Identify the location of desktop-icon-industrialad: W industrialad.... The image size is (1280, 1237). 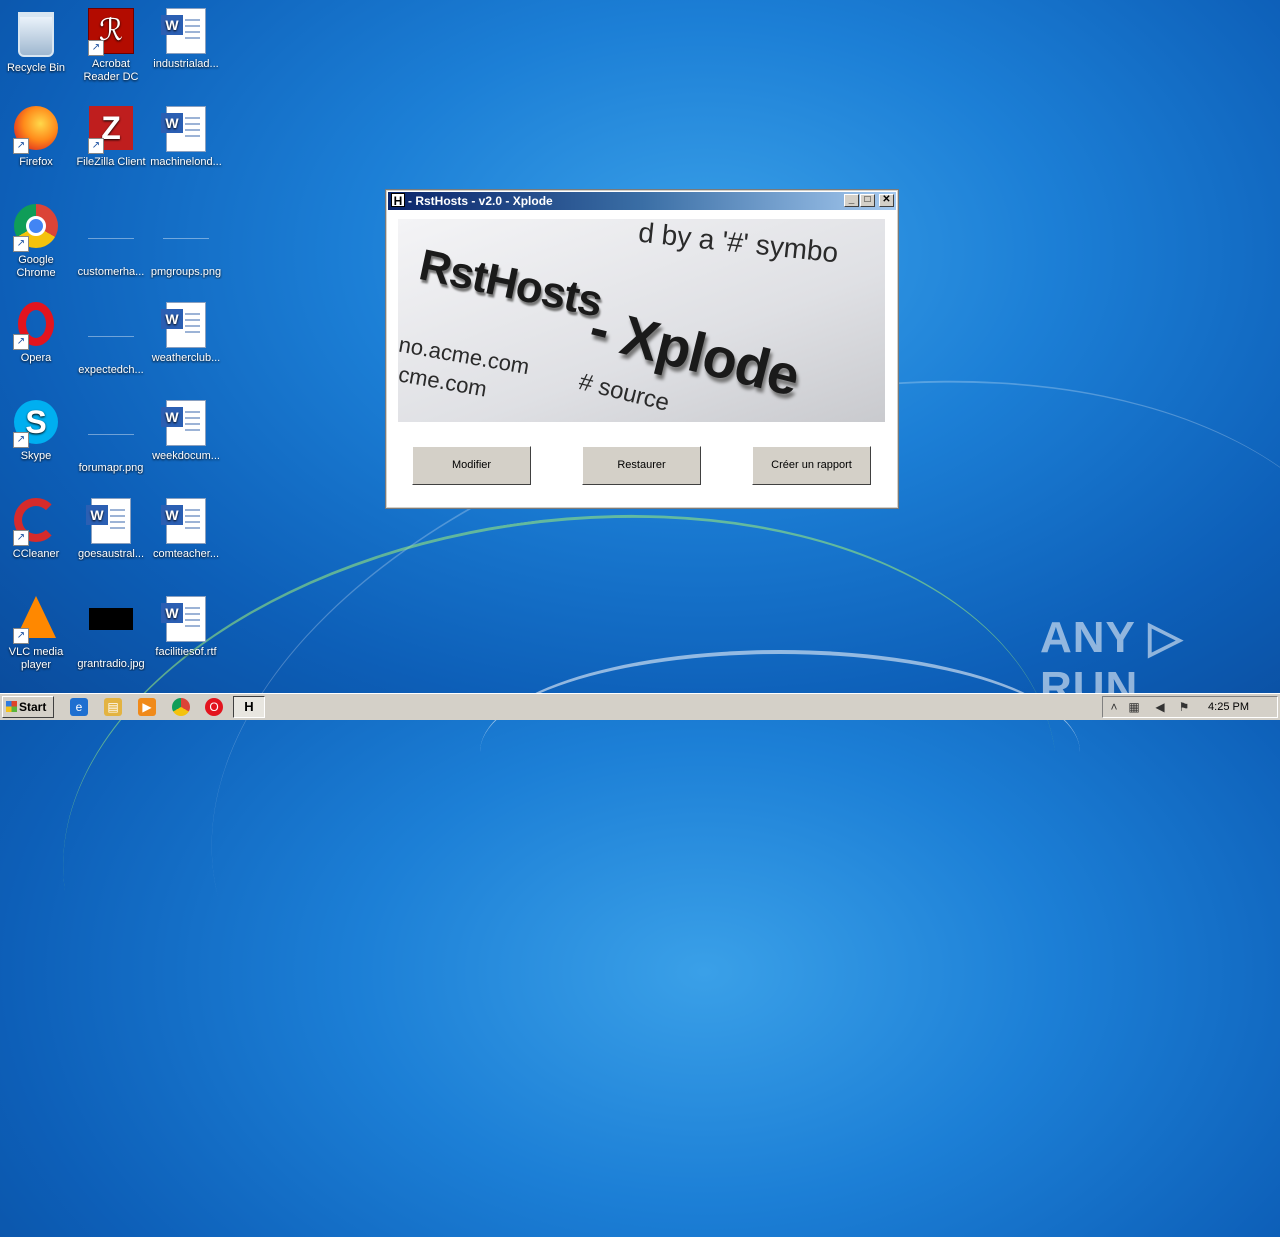
(186, 39).